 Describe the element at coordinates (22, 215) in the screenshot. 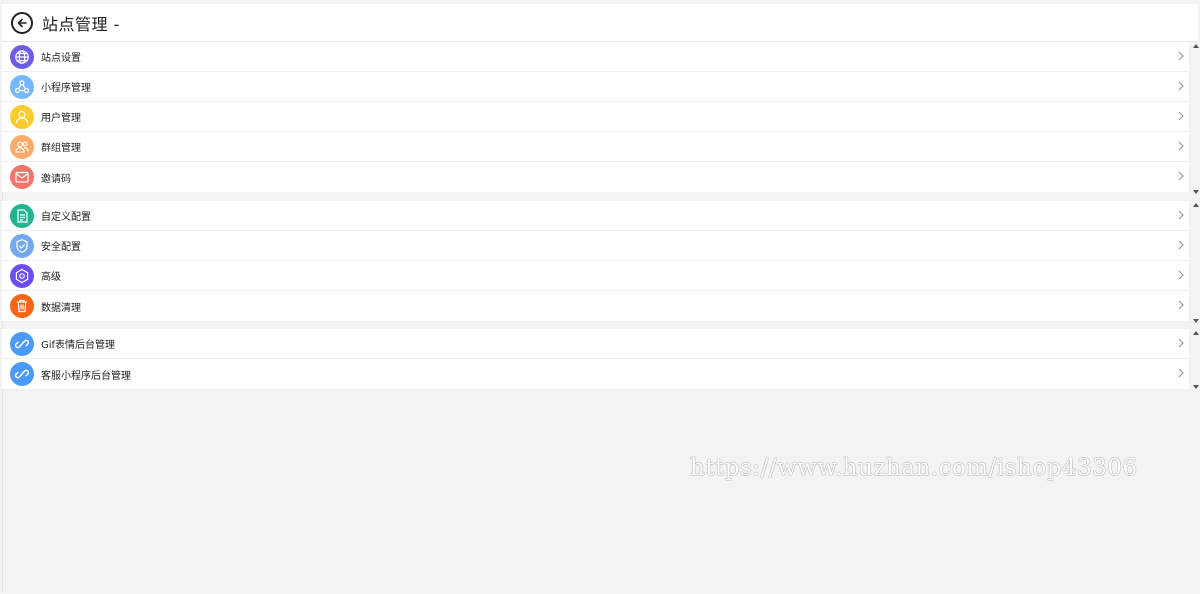

I see `document-icon` at that location.